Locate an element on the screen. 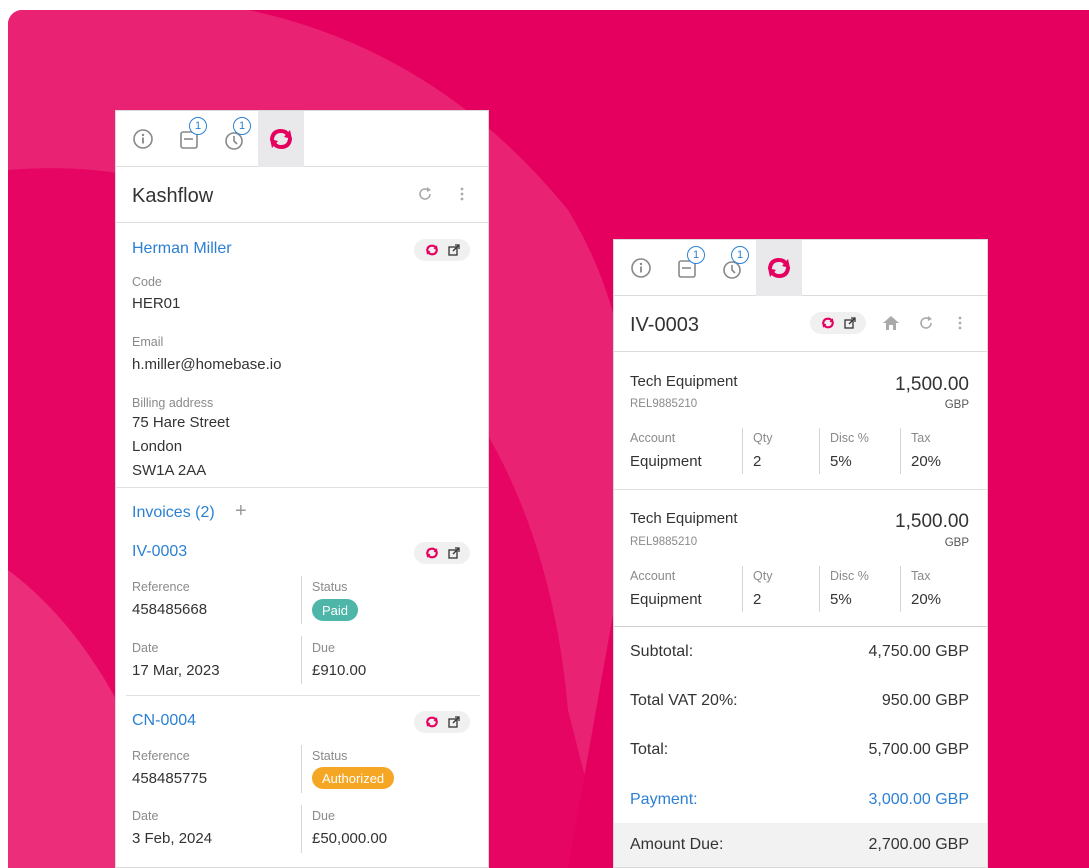 This screenshot has width=1089, height=868. date-value: 3 Feb, 2024 is located at coordinates (172, 838).